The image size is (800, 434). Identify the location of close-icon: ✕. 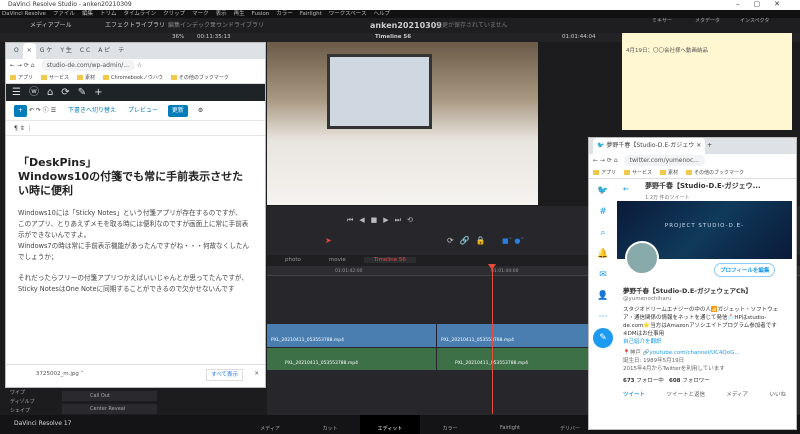
(256, 374).